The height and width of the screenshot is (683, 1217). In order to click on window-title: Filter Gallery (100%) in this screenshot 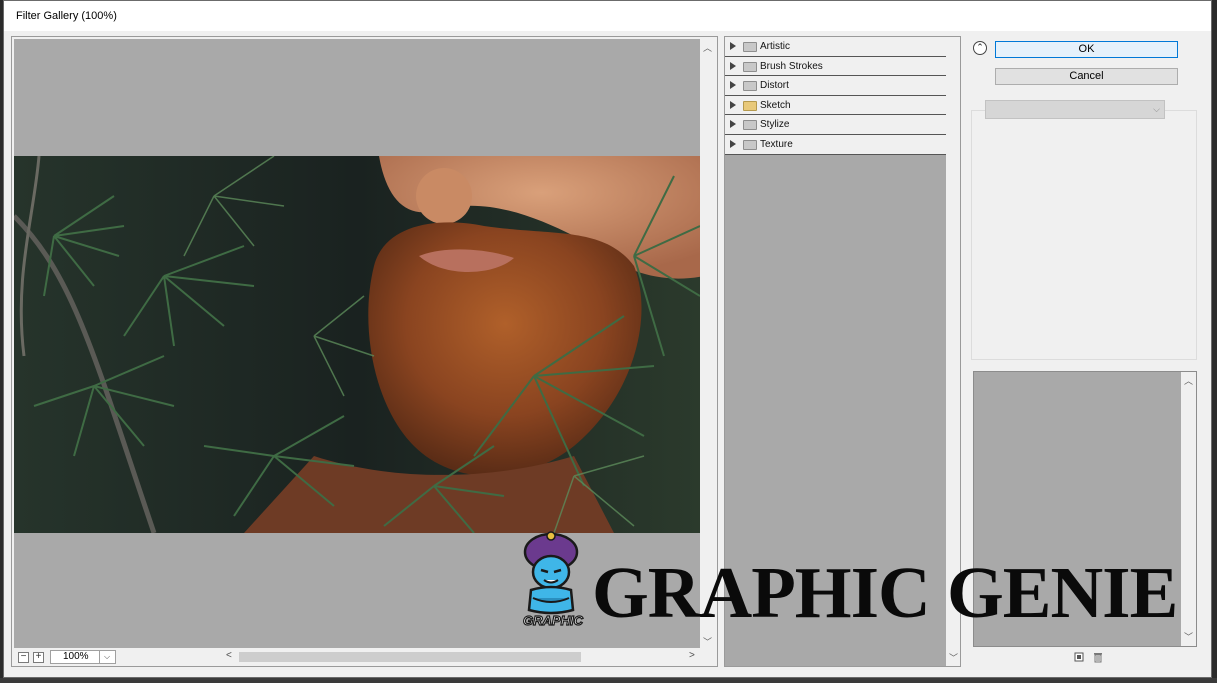, I will do `click(66, 16)`.